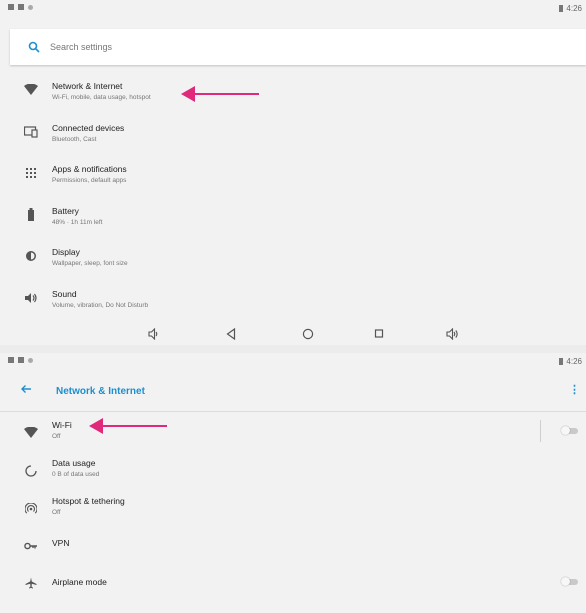 This screenshot has height=613, width=586. What do you see at coordinates (31, 546) in the screenshot?
I see `vpn-key-icon` at bounding box center [31, 546].